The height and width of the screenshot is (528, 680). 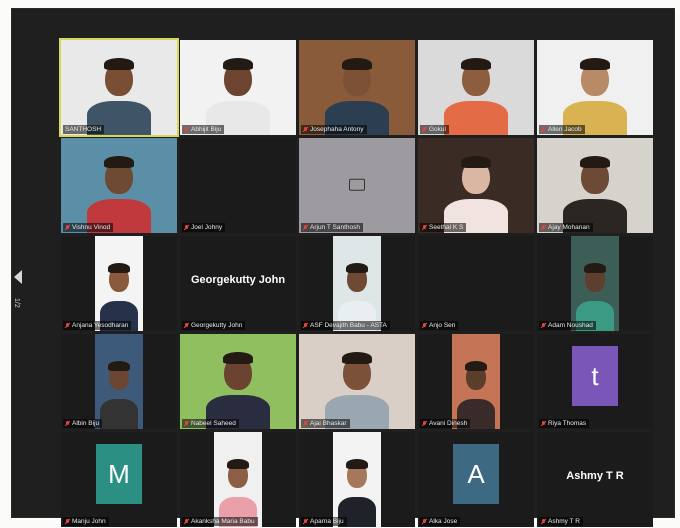 I want to click on participant-name: Ajai Bhaskar, so click(x=328, y=423).